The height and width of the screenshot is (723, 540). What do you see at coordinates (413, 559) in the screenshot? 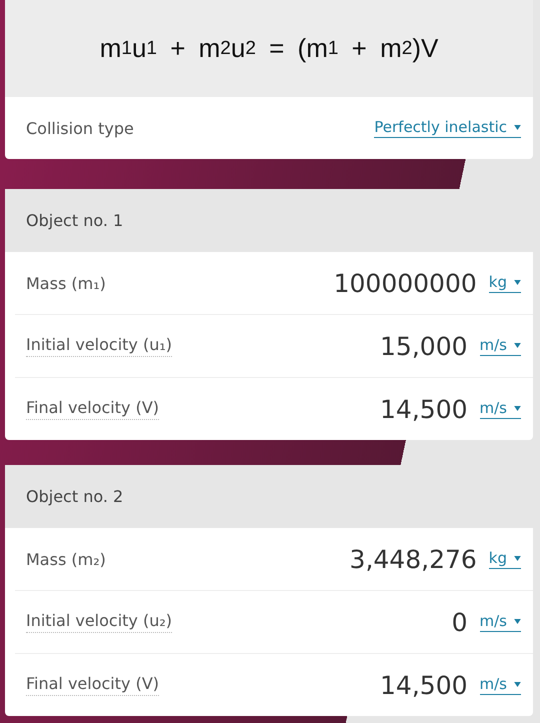
I see `input-field: 3,448,276` at bounding box center [413, 559].